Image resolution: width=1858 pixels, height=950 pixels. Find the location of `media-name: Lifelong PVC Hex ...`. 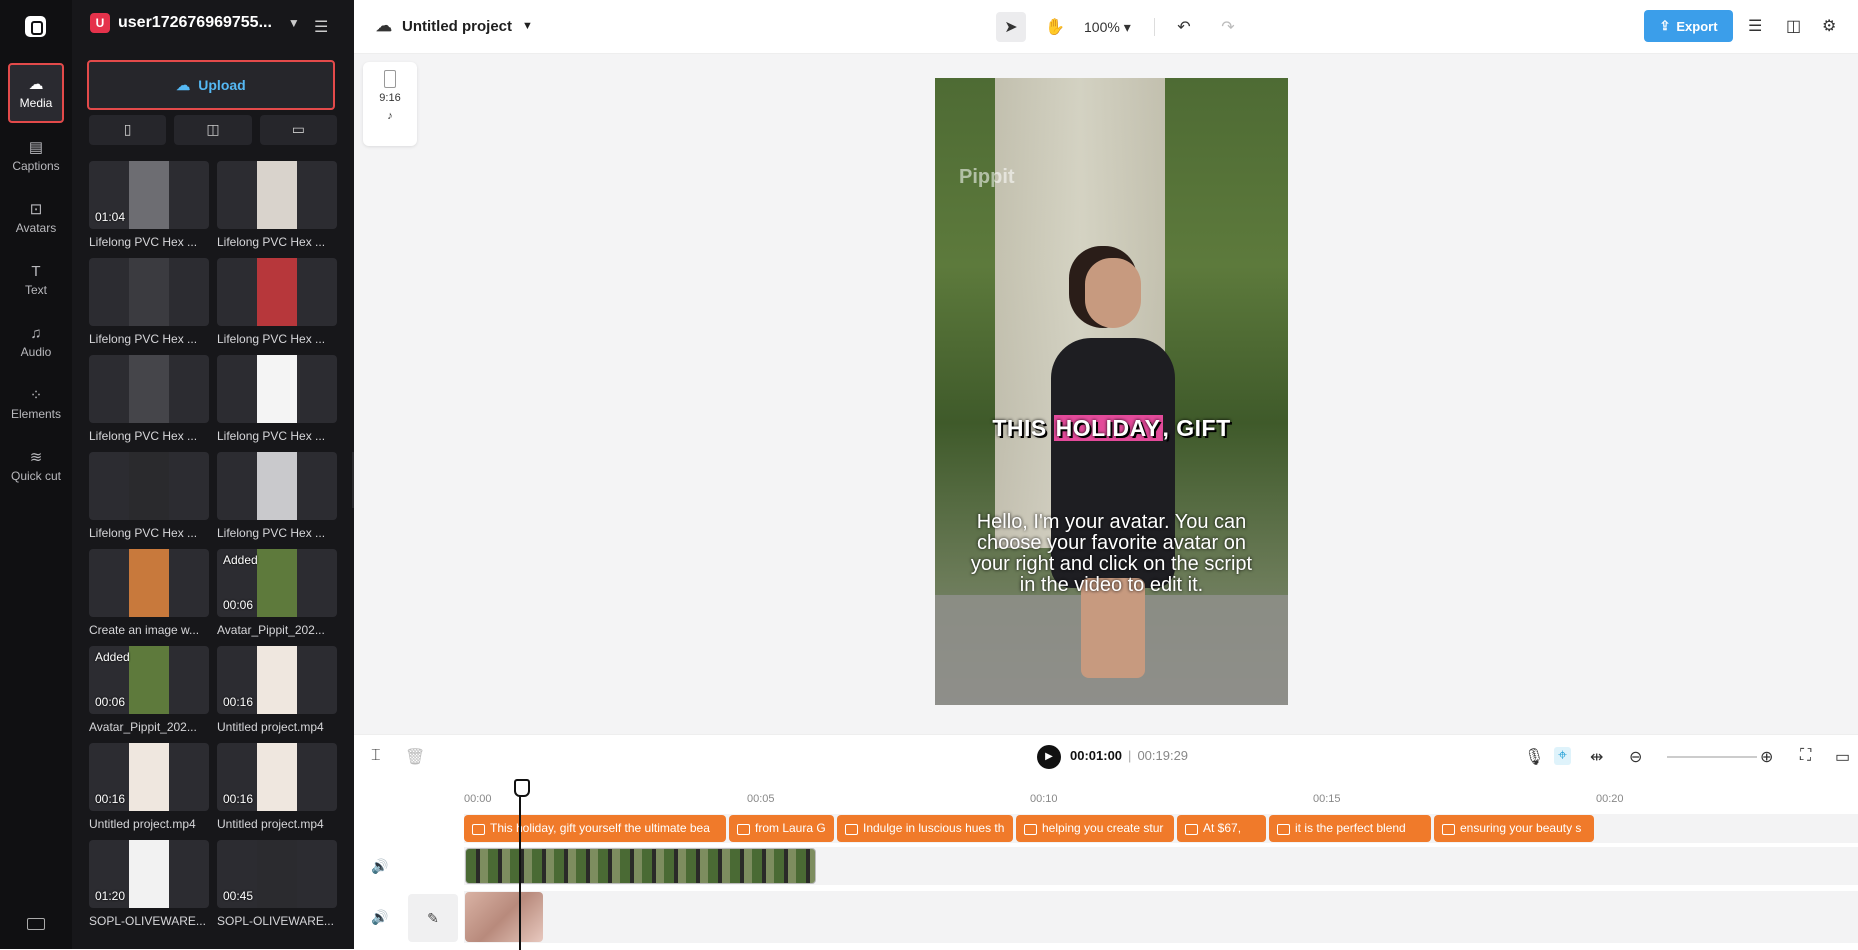

media-name: Lifelong PVC Hex ... is located at coordinates (143, 533).